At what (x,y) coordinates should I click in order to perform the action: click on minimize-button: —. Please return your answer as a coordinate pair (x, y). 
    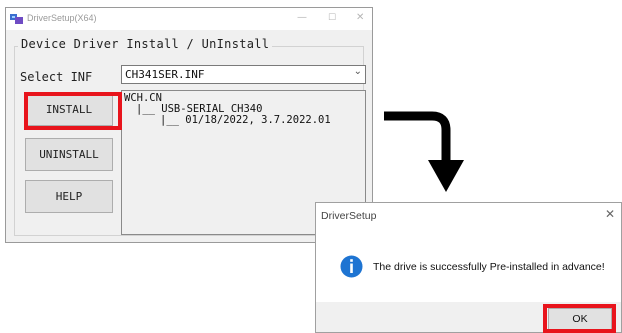
    Looking at the image, I should click on (302, 17).